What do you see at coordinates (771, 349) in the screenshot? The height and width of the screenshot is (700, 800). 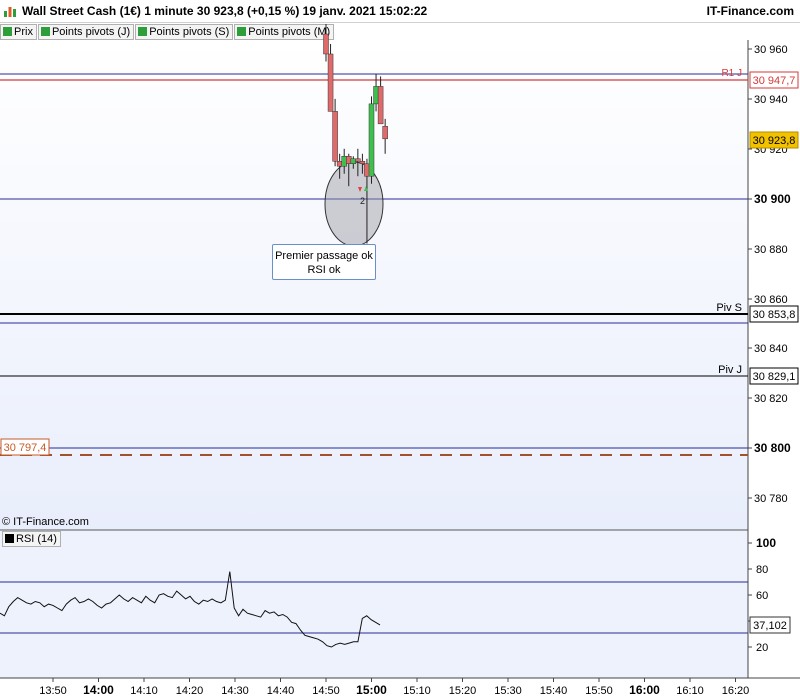 I see `price-tick: 30 840` at bounding box center [771, 349].